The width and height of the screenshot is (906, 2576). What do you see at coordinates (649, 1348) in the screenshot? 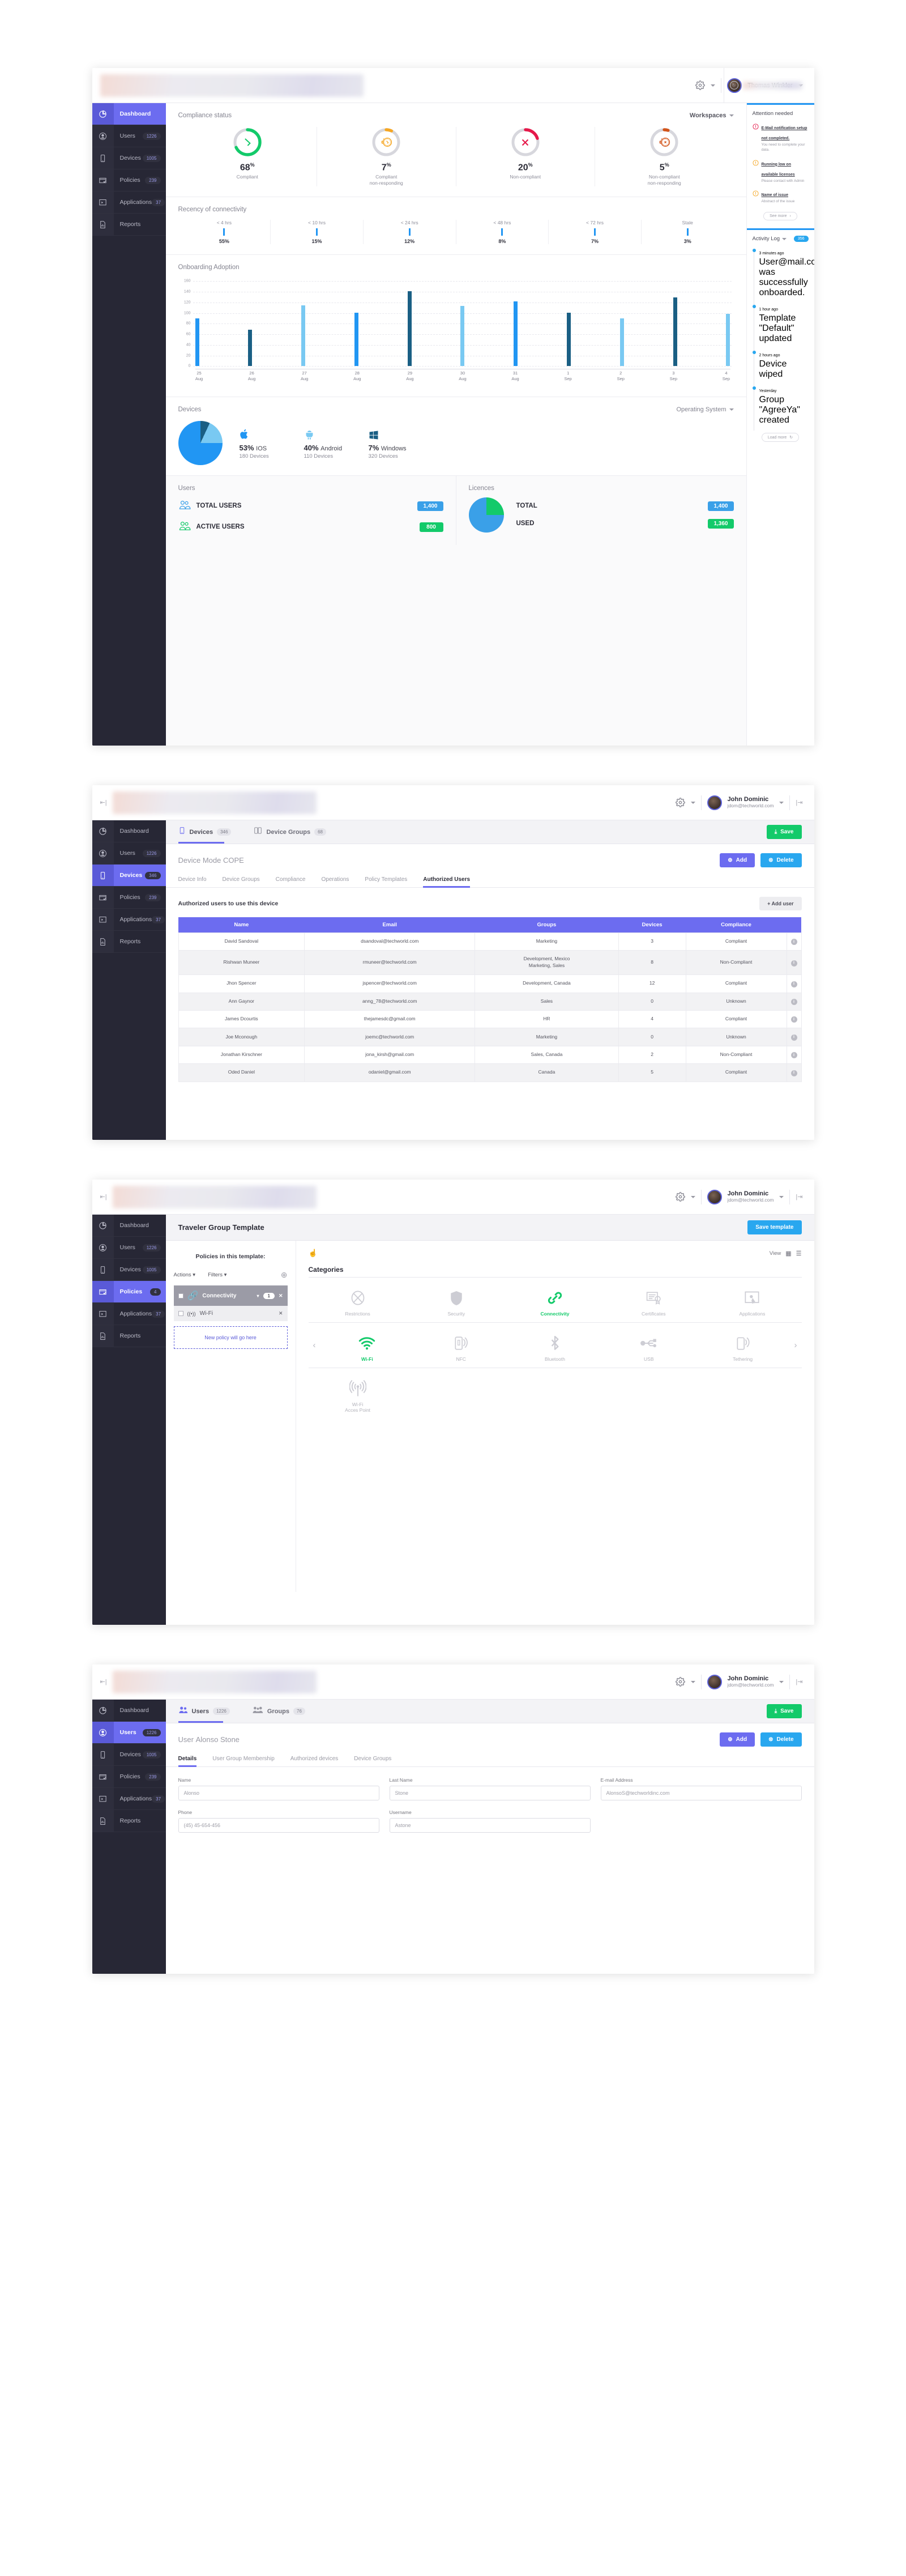
I see `category-usb: USB` at bounding box center [649, 1348].